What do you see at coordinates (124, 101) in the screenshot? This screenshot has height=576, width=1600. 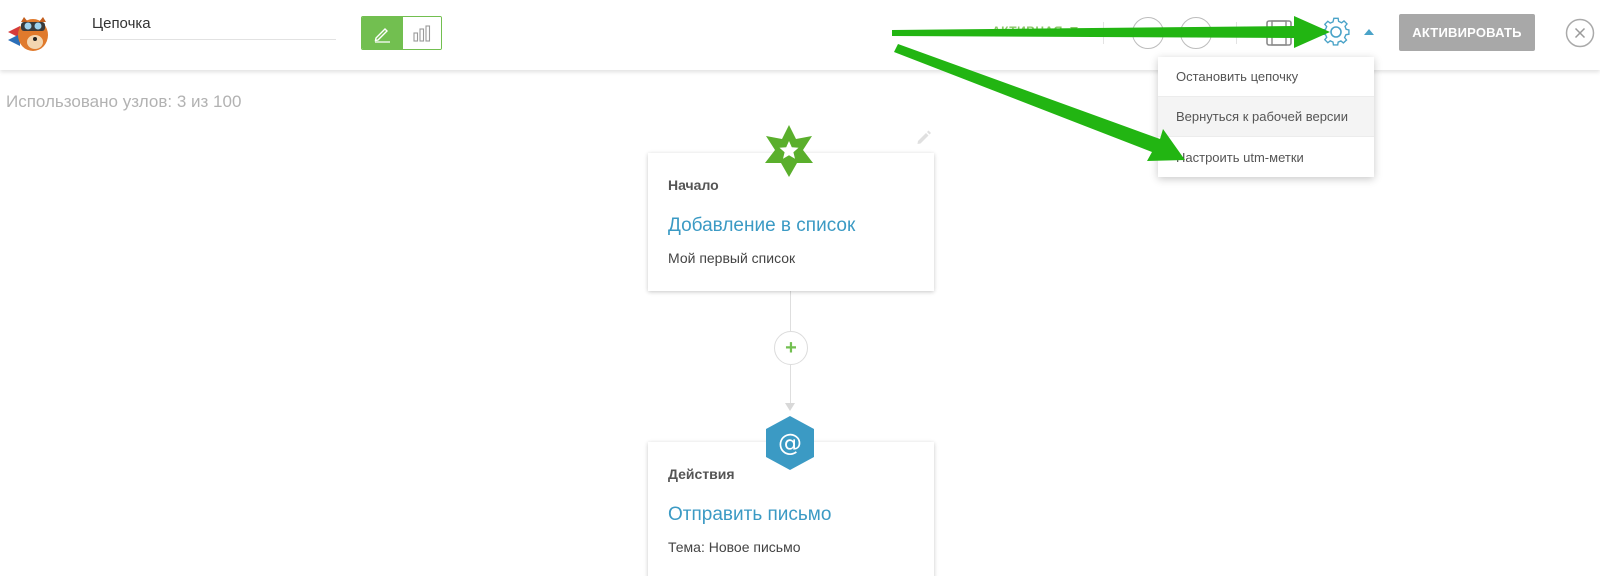 I see `usage-counter: Использовано узлов: 3 из 100` at bounding box center [124, 101].